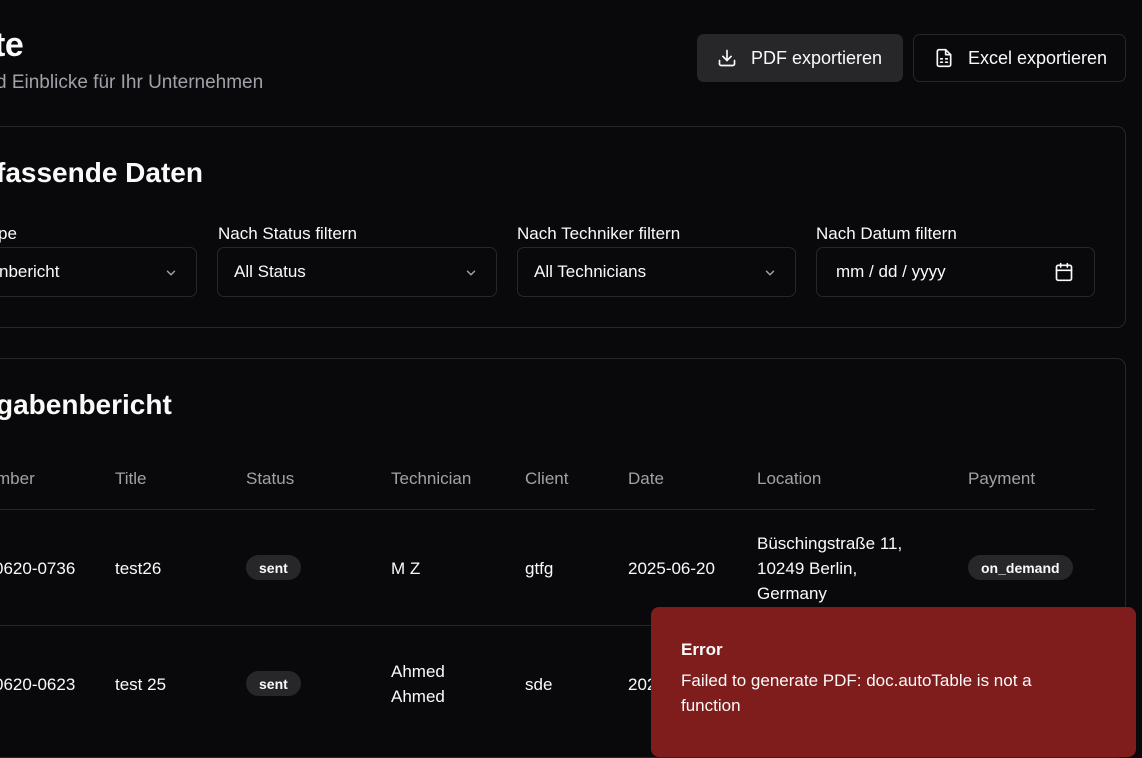 The height and width of the screenshot is (758, 1142). Describe the element at coordinates (955, 272) in the screenshot. I see `date-filter-input: mm / dd / yyyy` at that location.